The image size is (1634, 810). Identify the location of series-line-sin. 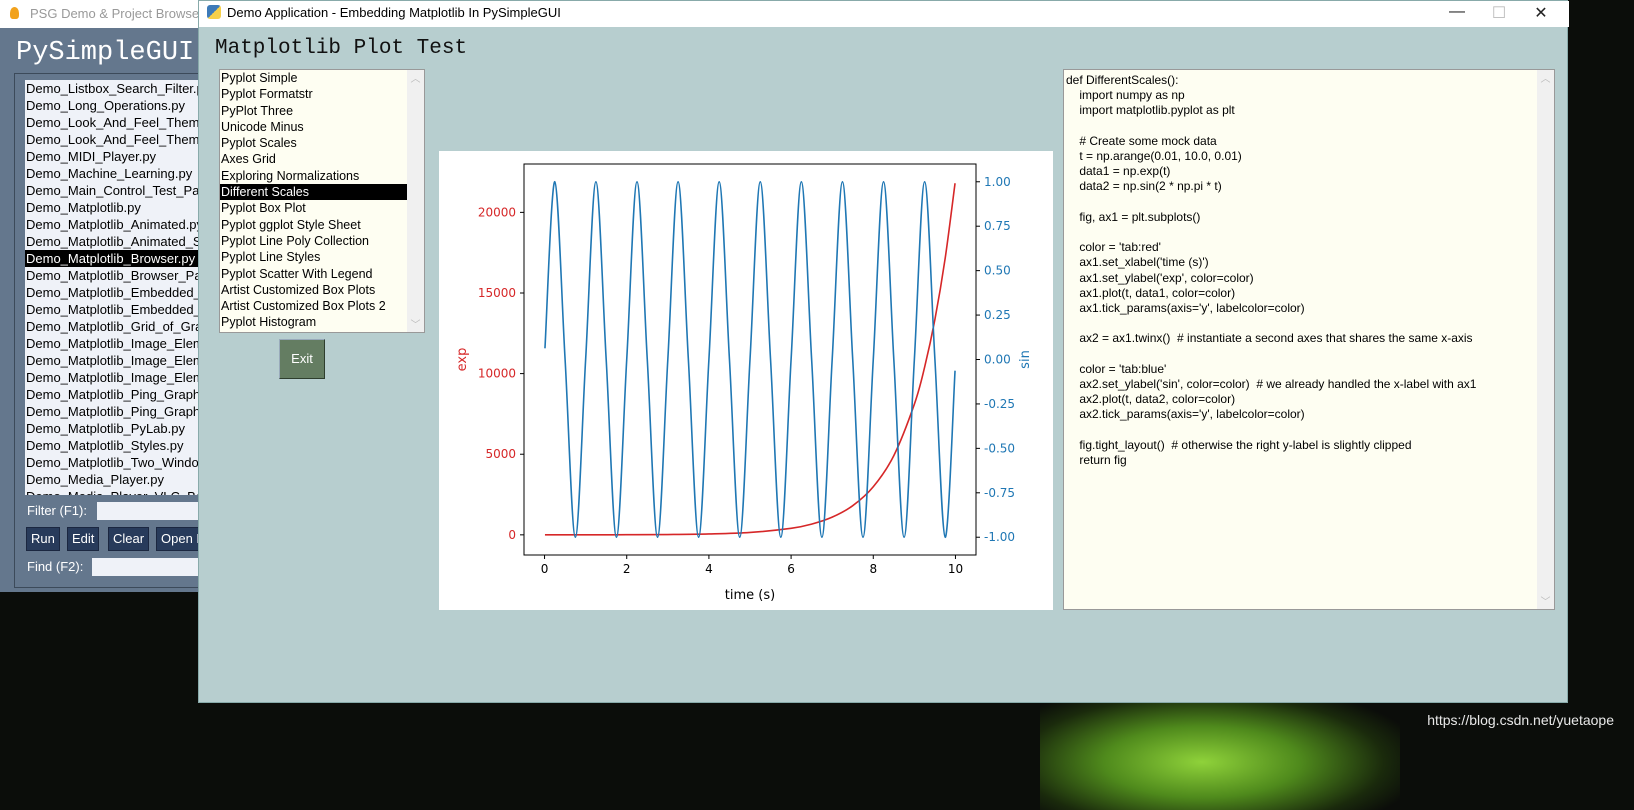
(750, 359).